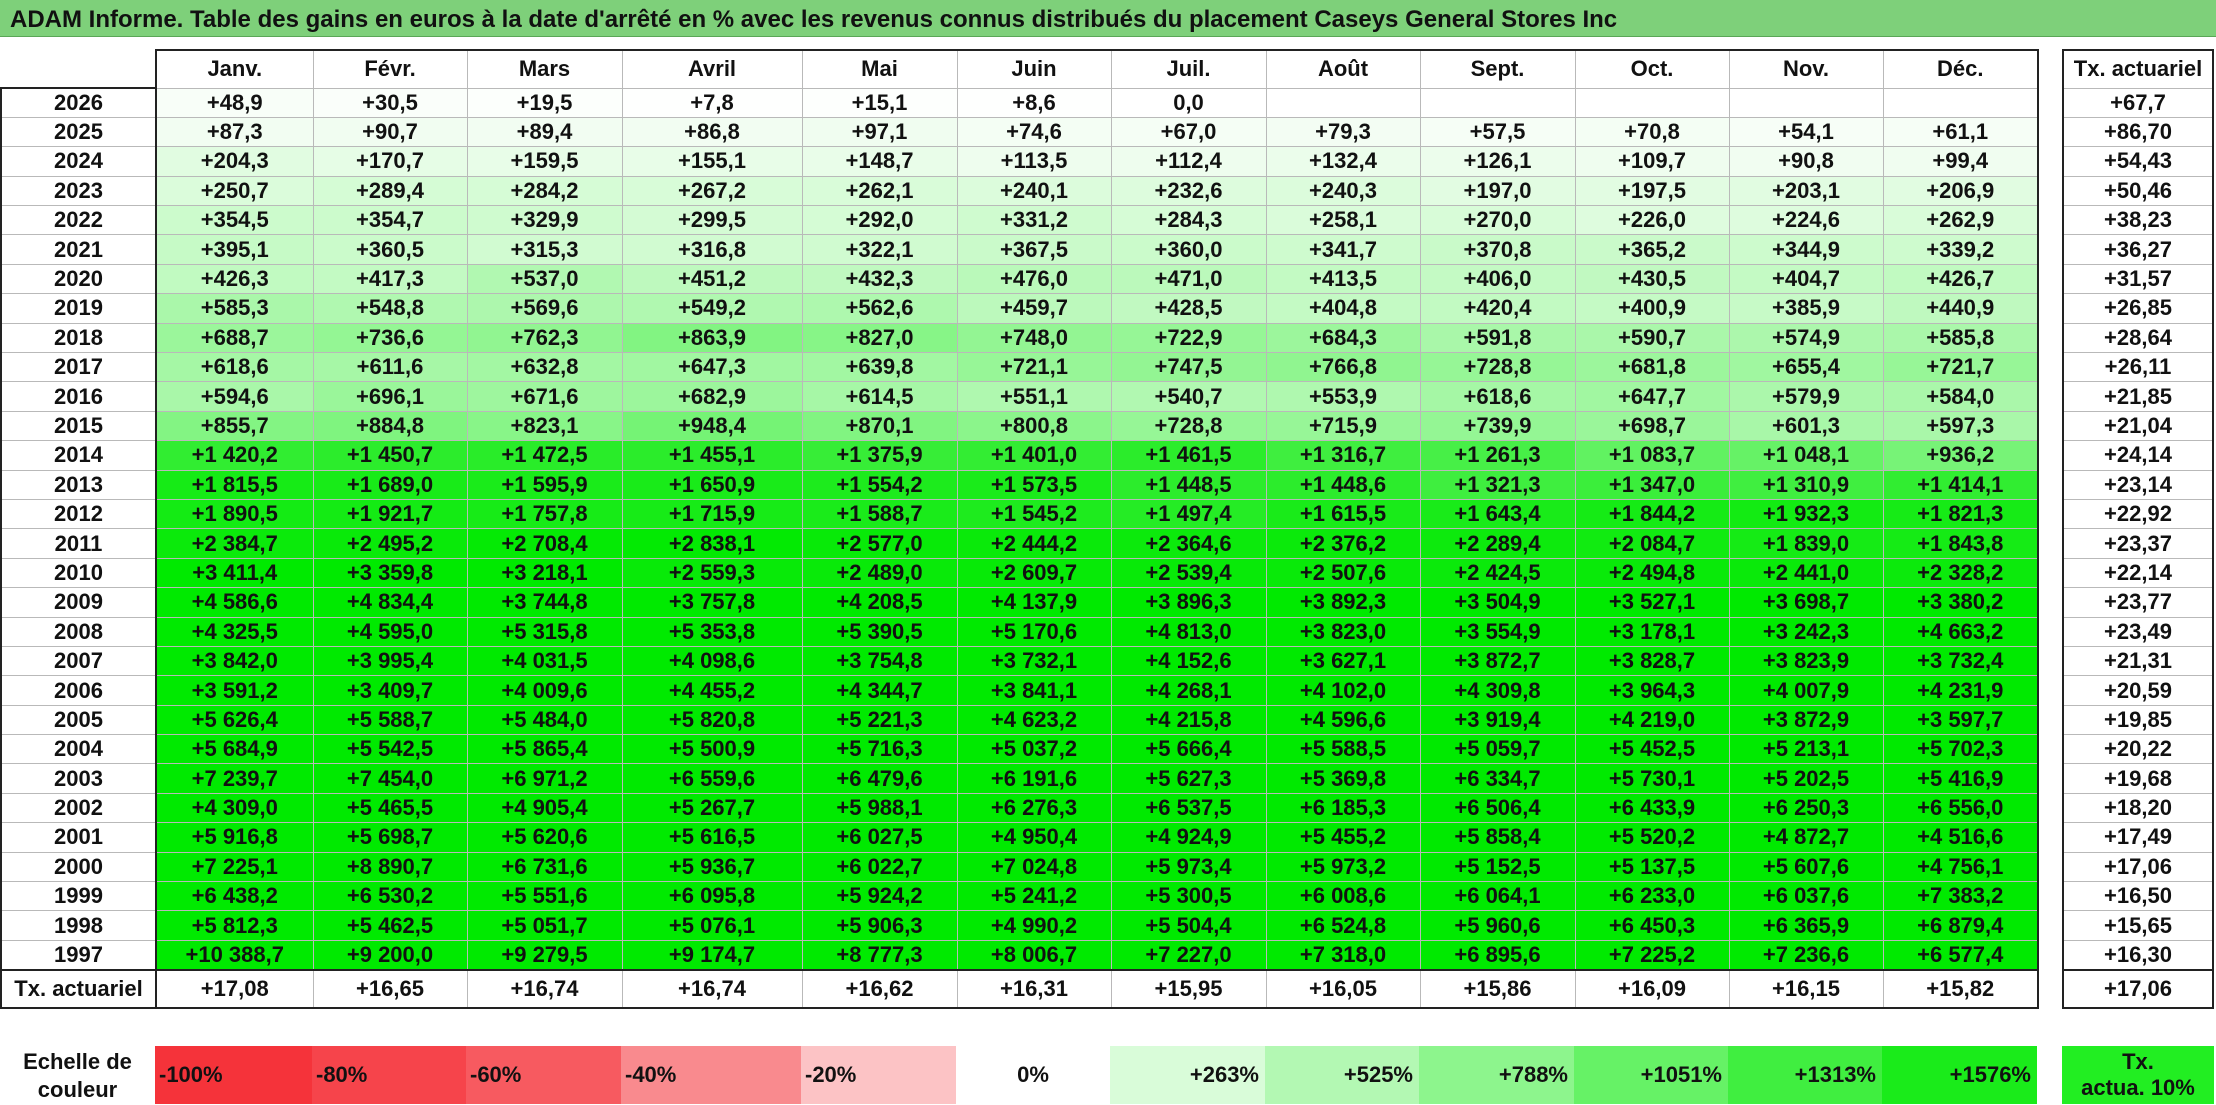 This screenshot has width=2216, height=1105. Describe the element at coordinates (234, 925) in the screenshot. I see `gain-cell: +5 812,3` at that location.